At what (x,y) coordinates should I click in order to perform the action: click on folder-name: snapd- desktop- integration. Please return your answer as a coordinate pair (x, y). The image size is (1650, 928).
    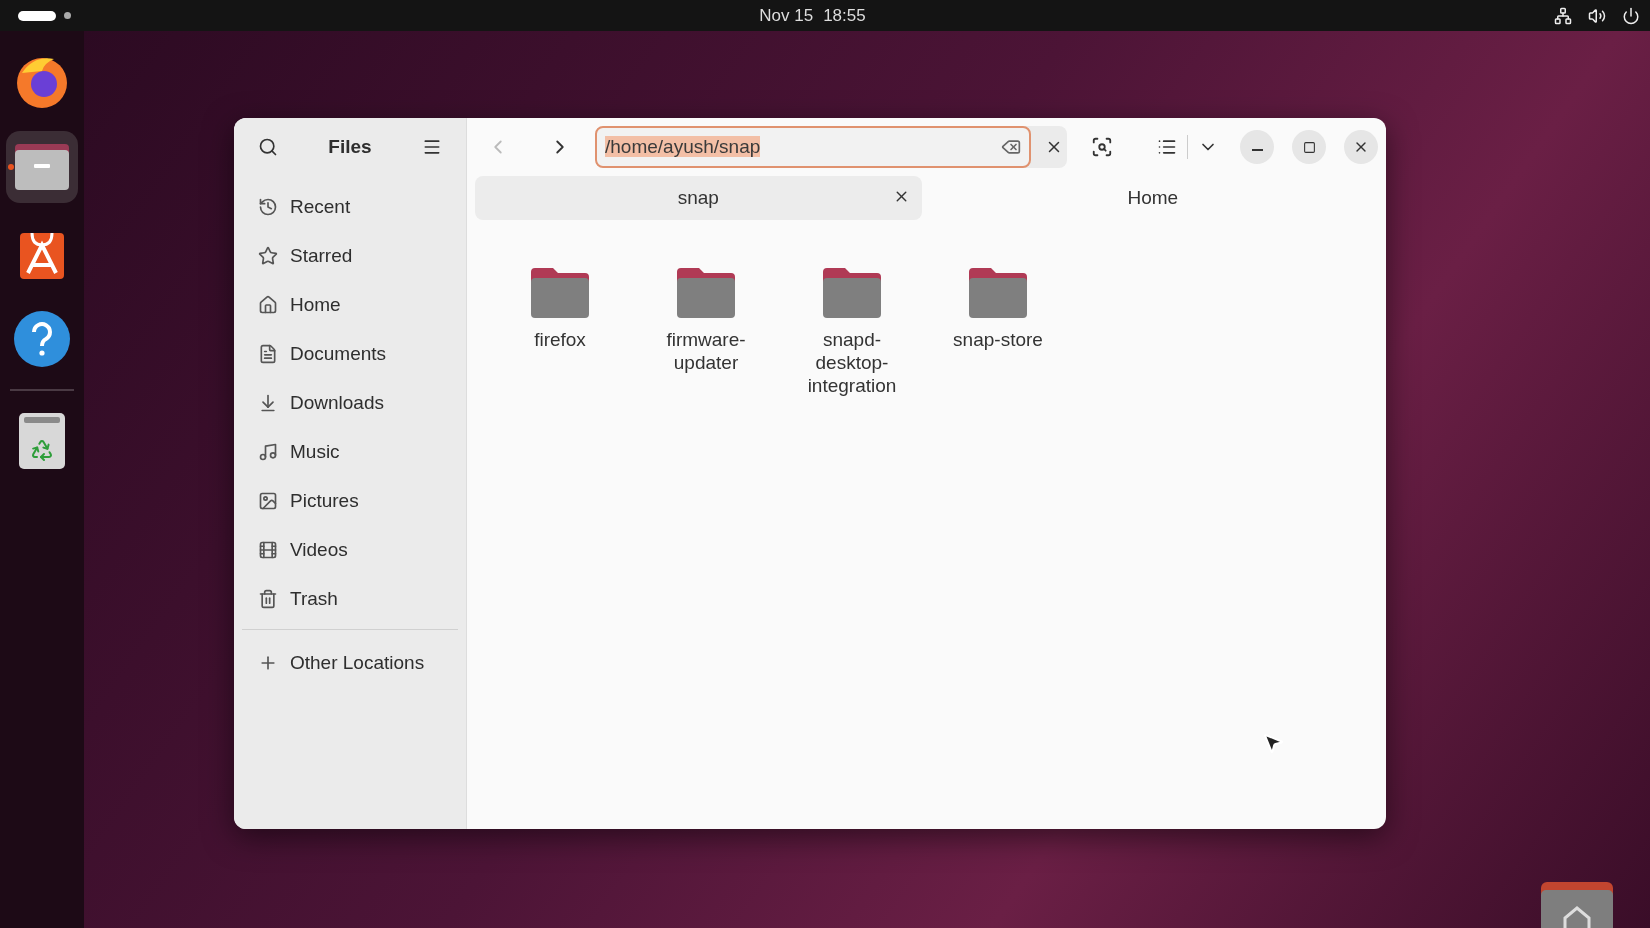
    Looking at the image, I should click on (852, 362).